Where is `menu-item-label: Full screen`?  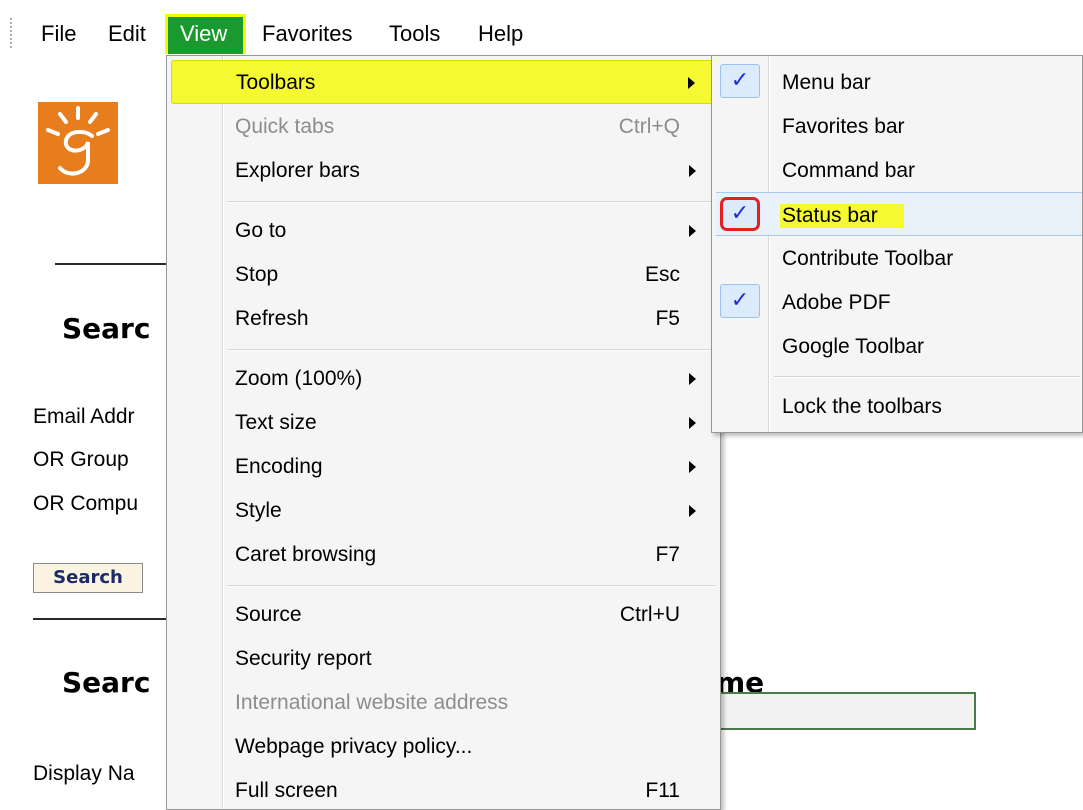
menu-item-label: Full screen is located at coordinates (286, 790).